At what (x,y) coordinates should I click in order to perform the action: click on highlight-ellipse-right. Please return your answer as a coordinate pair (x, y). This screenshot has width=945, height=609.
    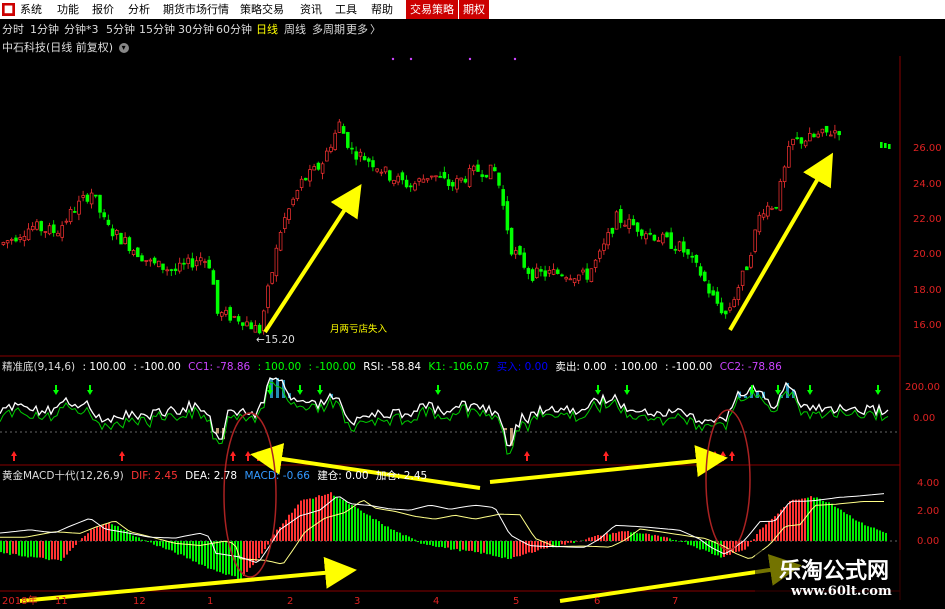
    Looking at the image, I should click on (728, 480).